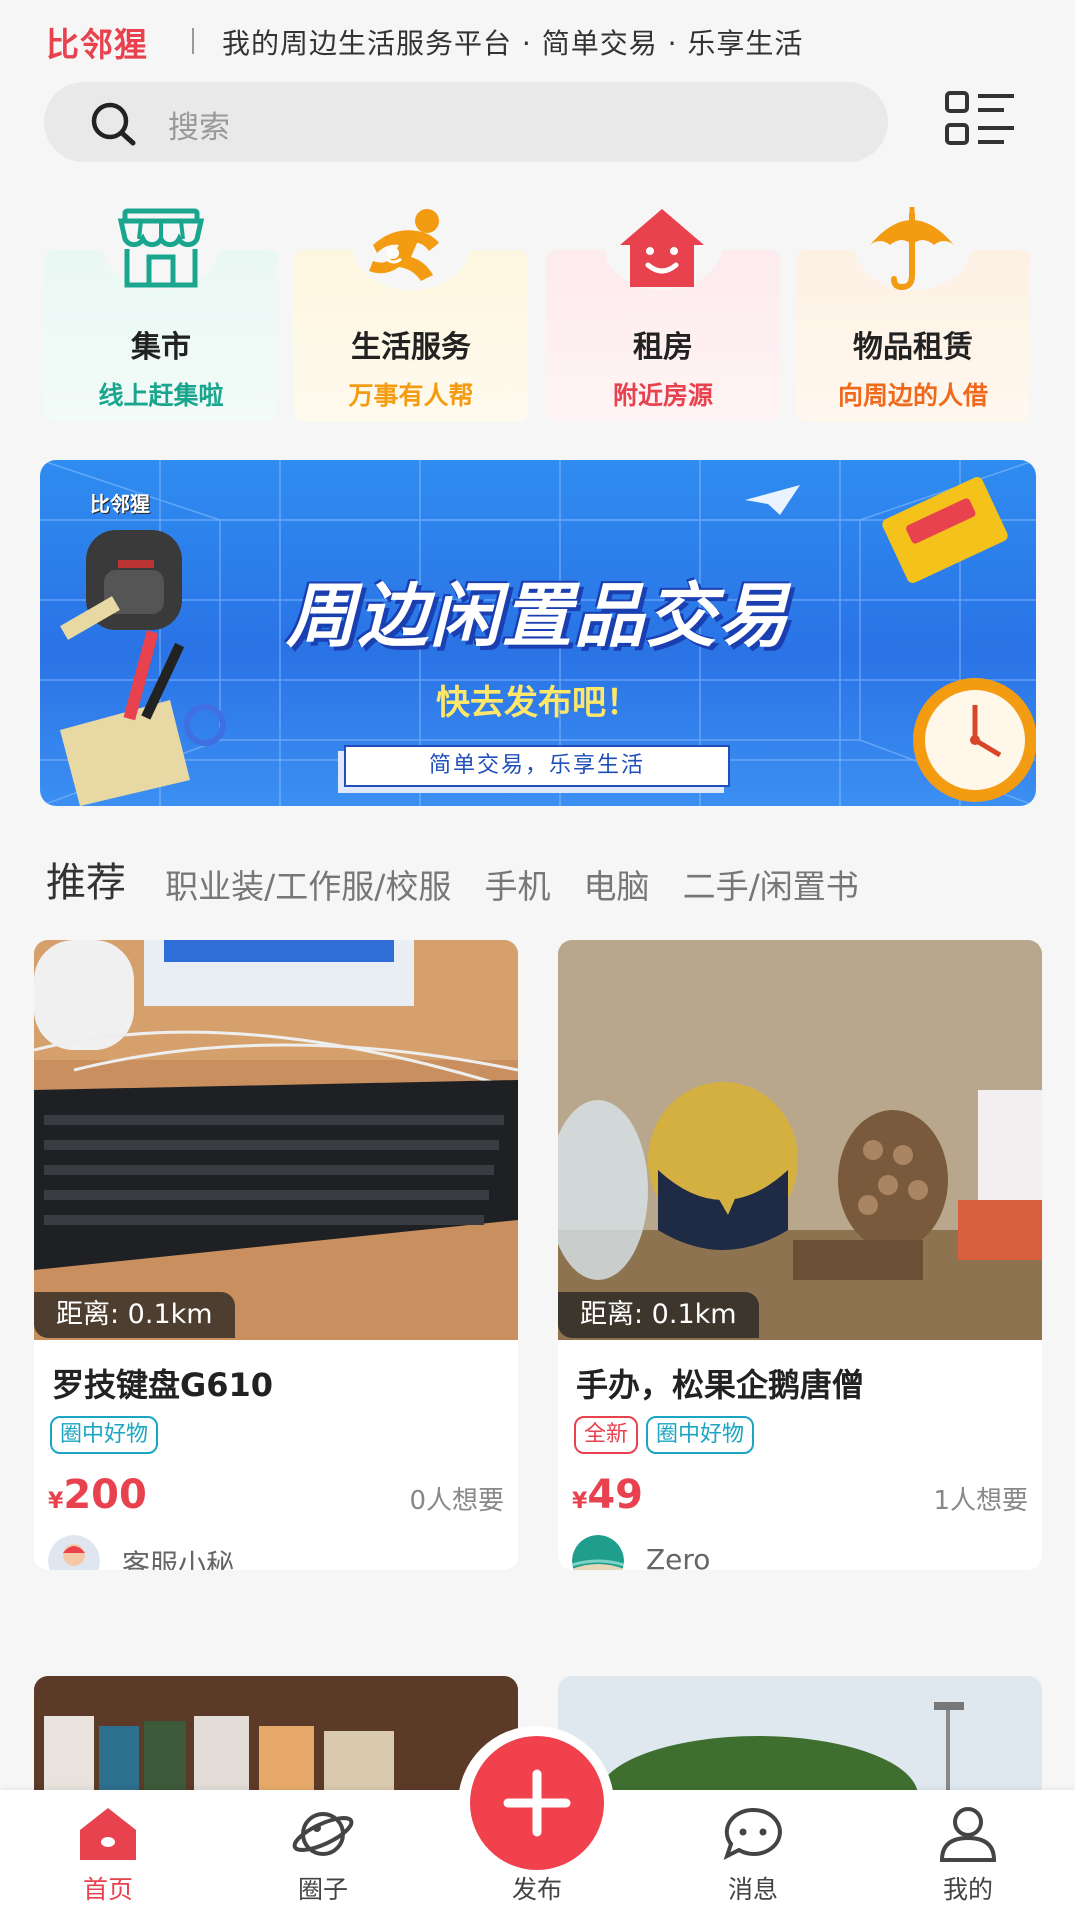  Describe the element at coordinates (968, 1834) in the screenshot. I see `person-icon` at that location.